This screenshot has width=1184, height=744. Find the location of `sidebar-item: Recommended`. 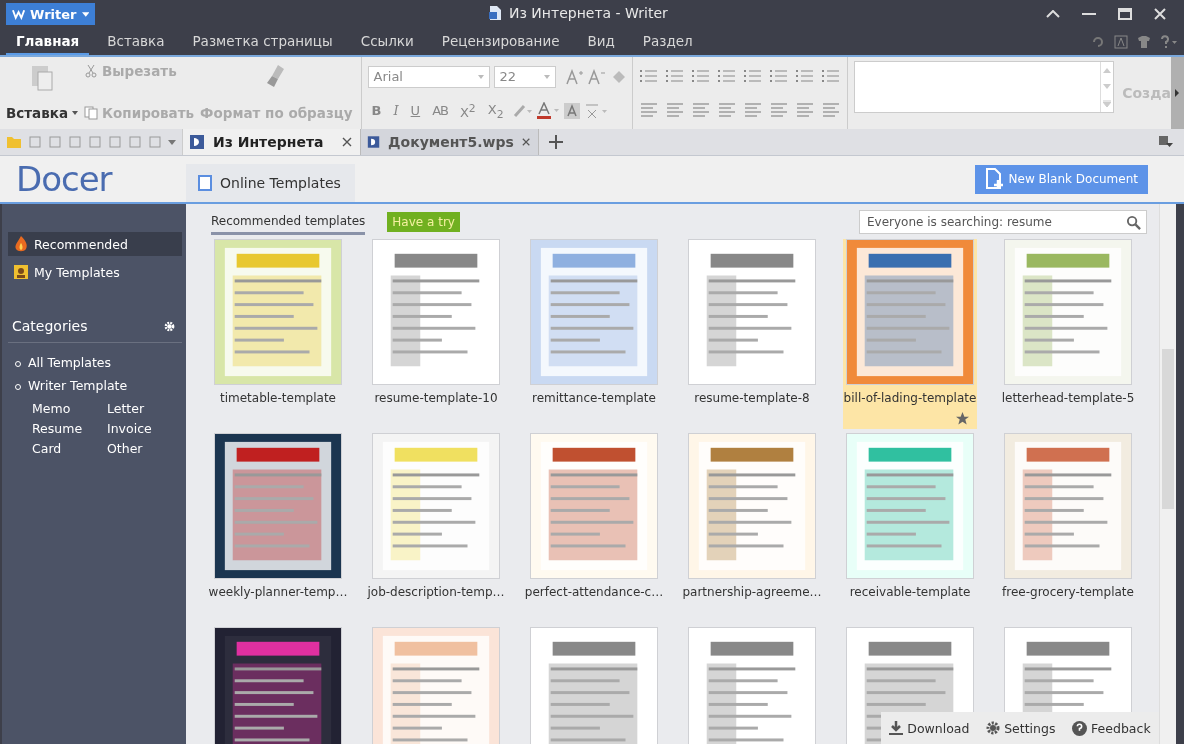

sidebar-item: Recommended is located at coordinates (95, 244).